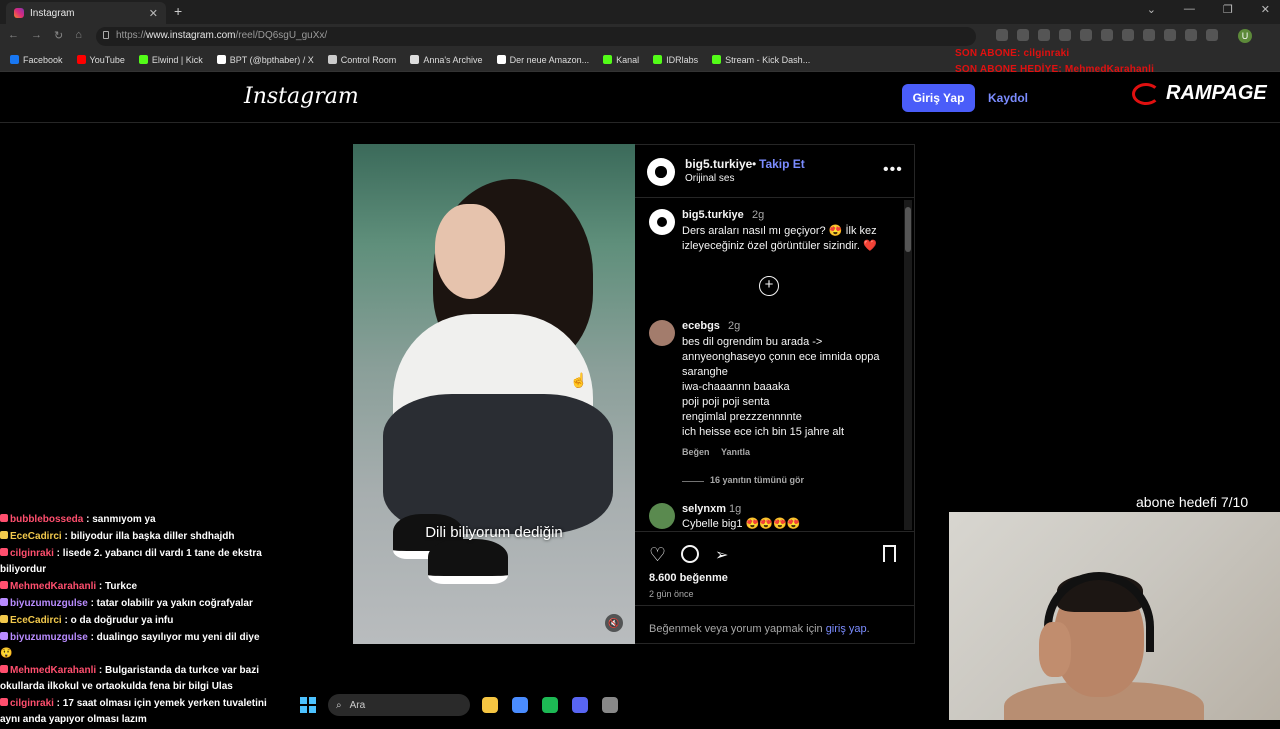  I want to click on follow-button: Takip Et, so click(782, 164).